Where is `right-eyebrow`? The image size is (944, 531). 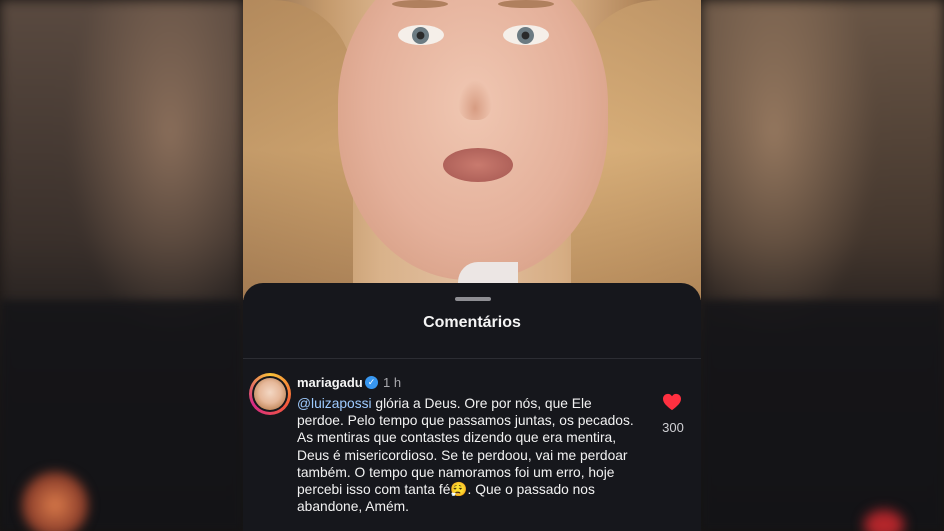
right-eyebrow is located at coordinates (526, 4).